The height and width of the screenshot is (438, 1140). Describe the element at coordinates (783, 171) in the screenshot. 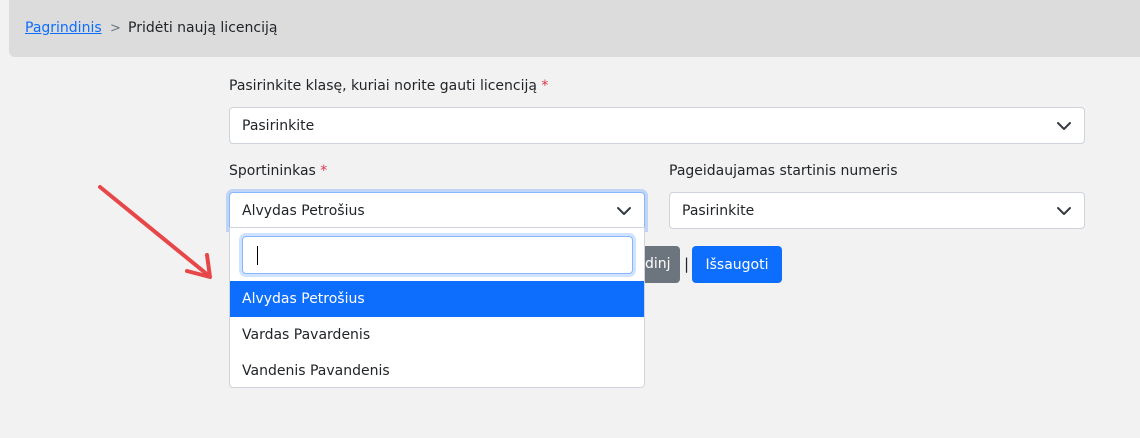

I see `start-number-field-label: Pageidaujamas startinis numeris` at that location.